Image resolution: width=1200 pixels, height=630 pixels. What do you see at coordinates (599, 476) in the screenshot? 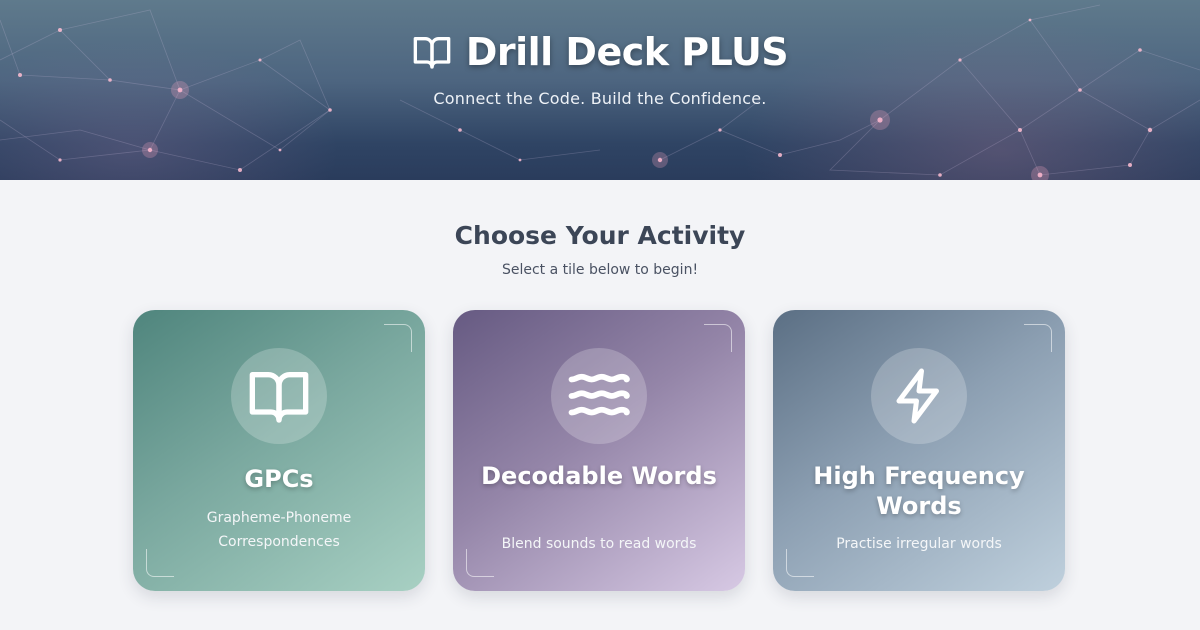
I see `tile-title: Decodable Words` at bounding box center [599, 476].